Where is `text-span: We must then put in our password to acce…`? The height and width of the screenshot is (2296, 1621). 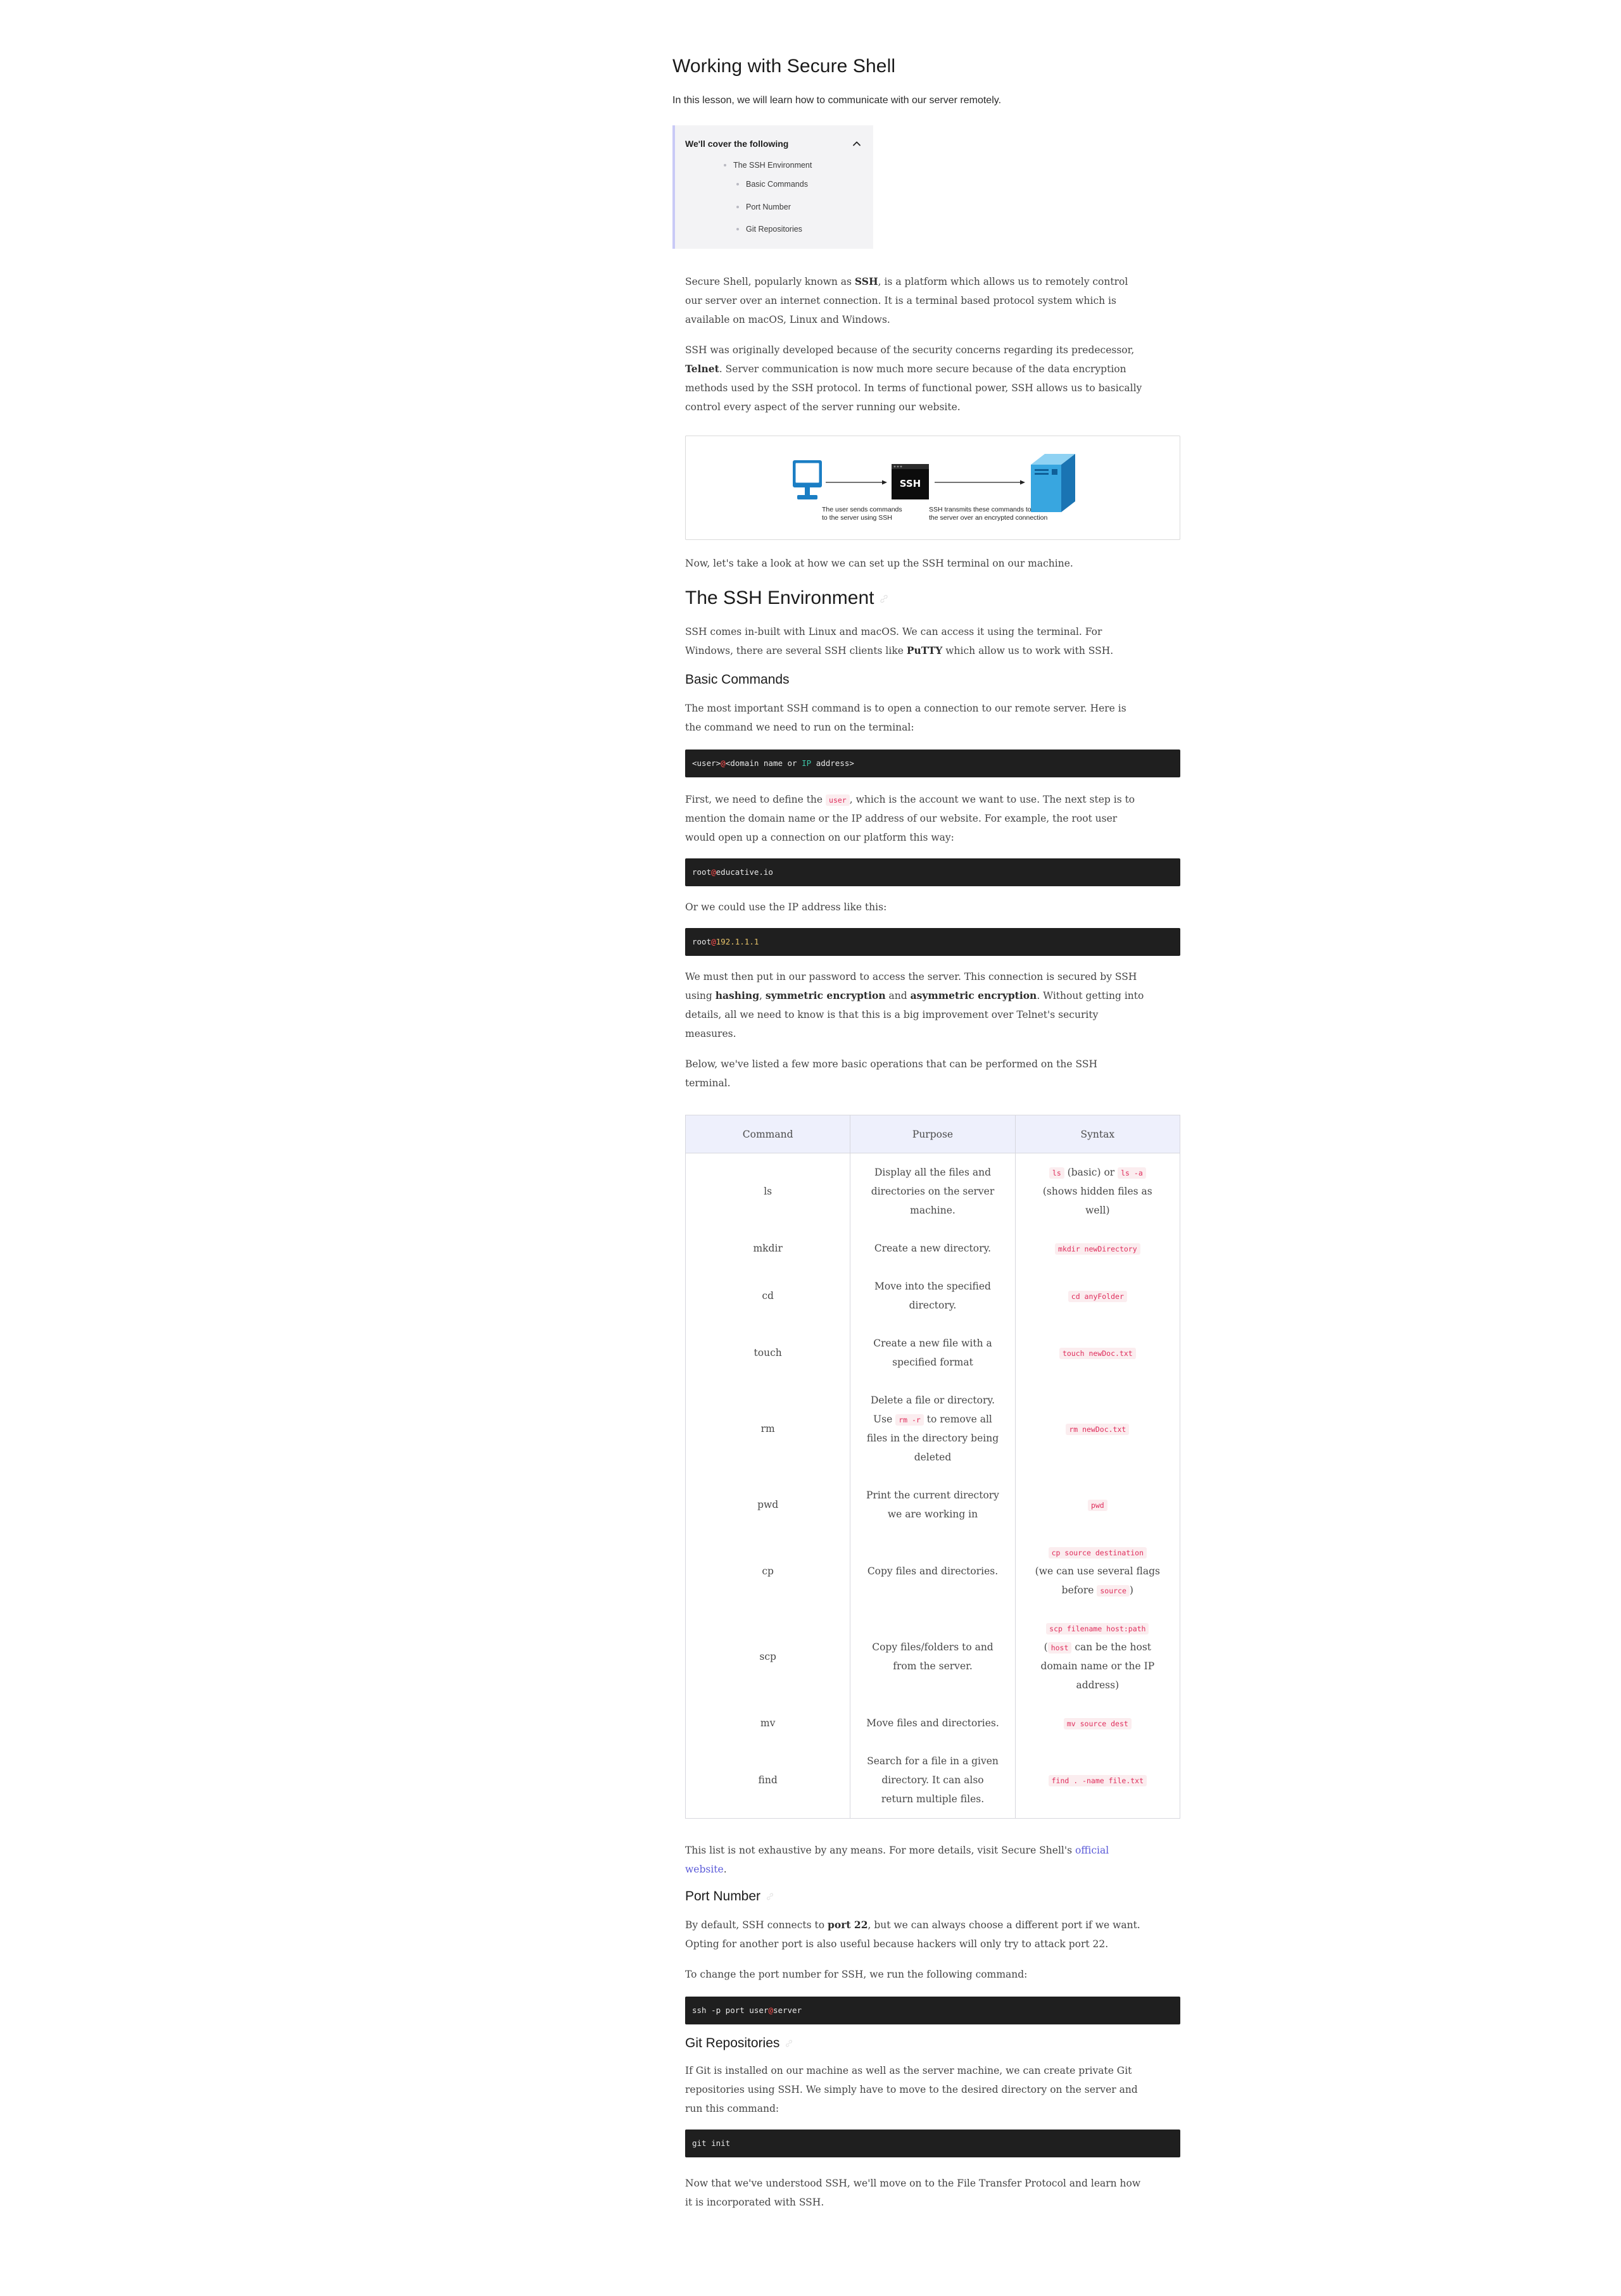
text-span: We must then put in our password to acce… is located at coordinates (911, 976).